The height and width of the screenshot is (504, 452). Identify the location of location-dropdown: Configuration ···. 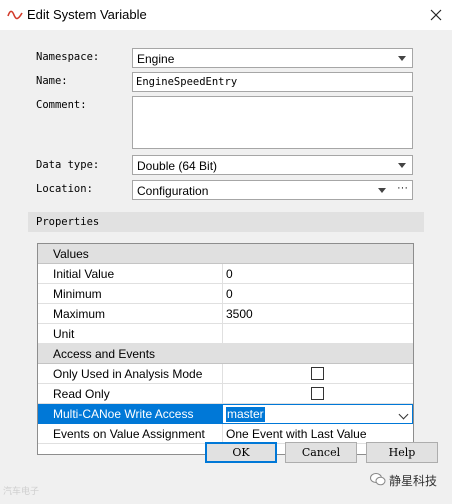
(272, 190).